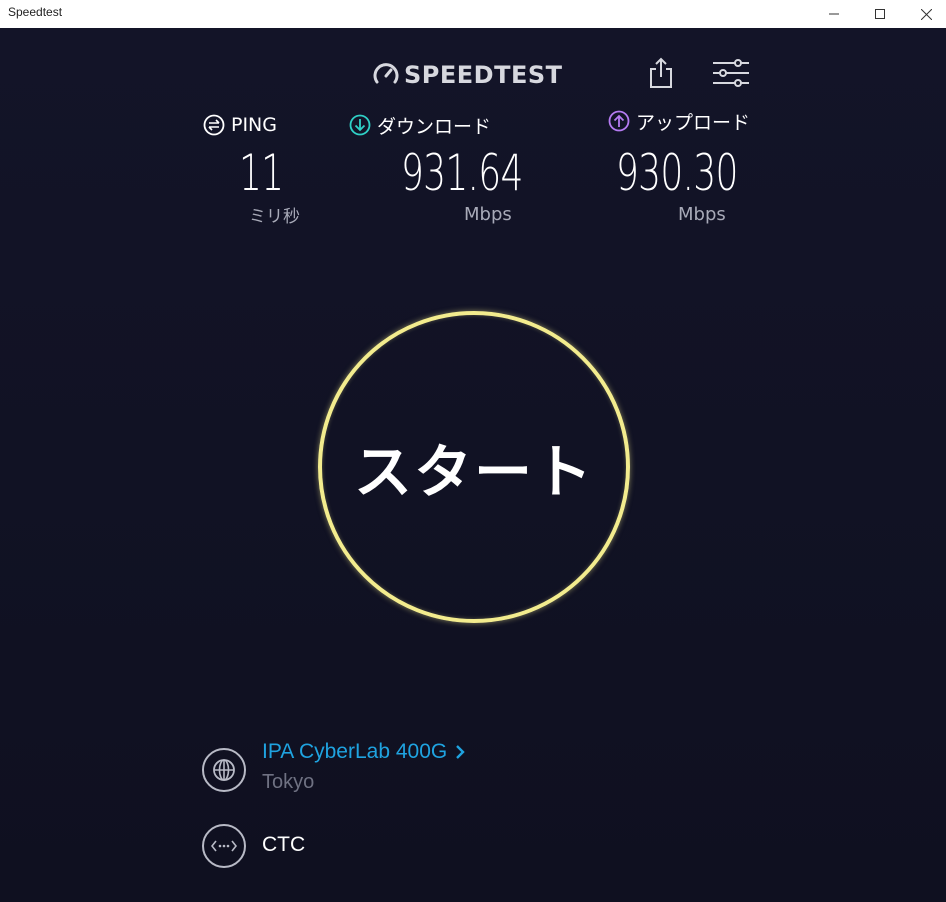 The height and width of the screenshot is (902, 946). Describe the element at coordinates (214, 125) in the screenshot. I see `ping-icon` at that location.